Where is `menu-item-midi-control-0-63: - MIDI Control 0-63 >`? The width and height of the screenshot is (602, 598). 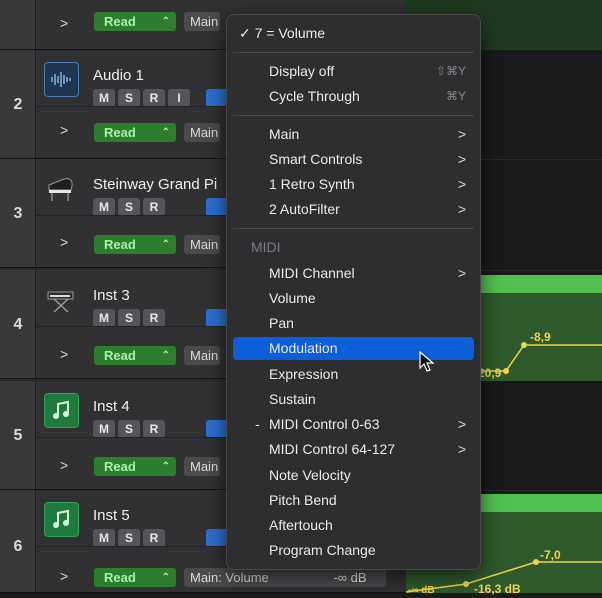
menu-item-midi-control-0-63: - MIDI Control 0-63 > is located at coordinates (353, 424).